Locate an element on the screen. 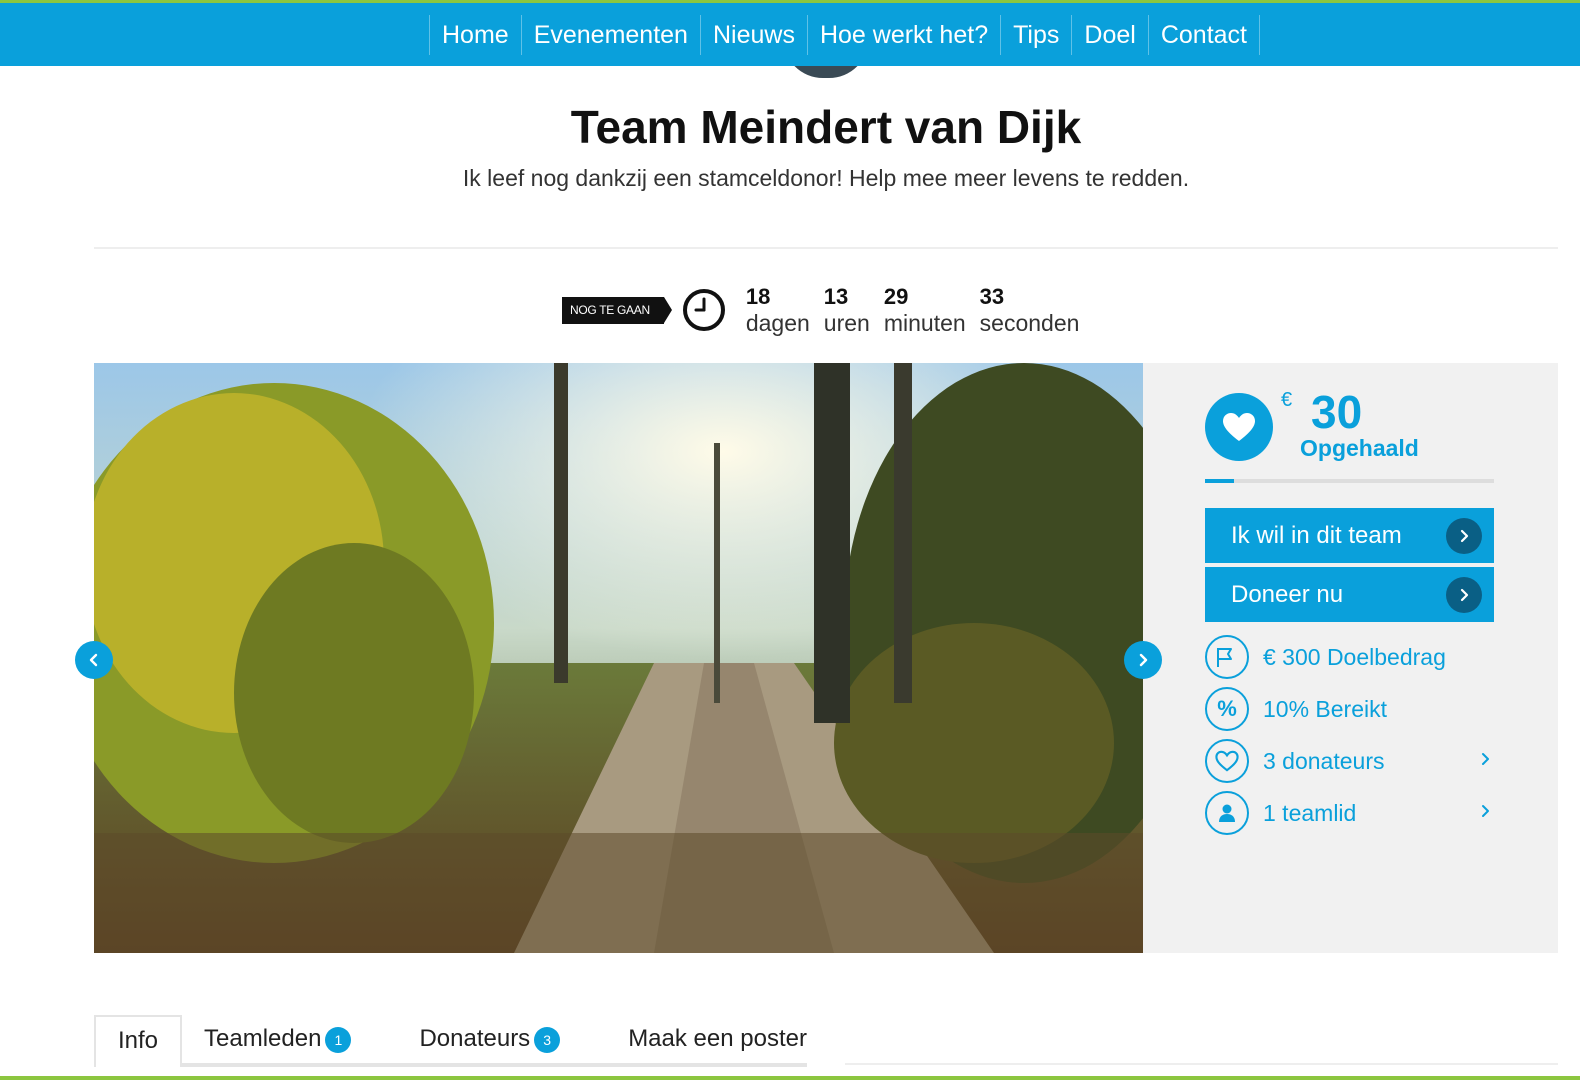  chevron-left-icon is located at coordinates (93, 660).